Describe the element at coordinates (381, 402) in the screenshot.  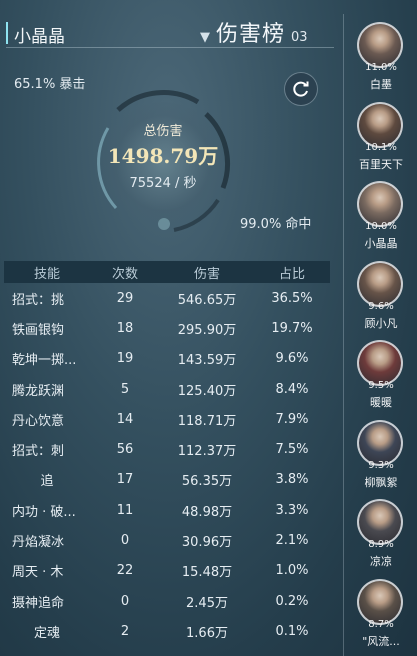
I see `player-name: 暖暖` at that location.